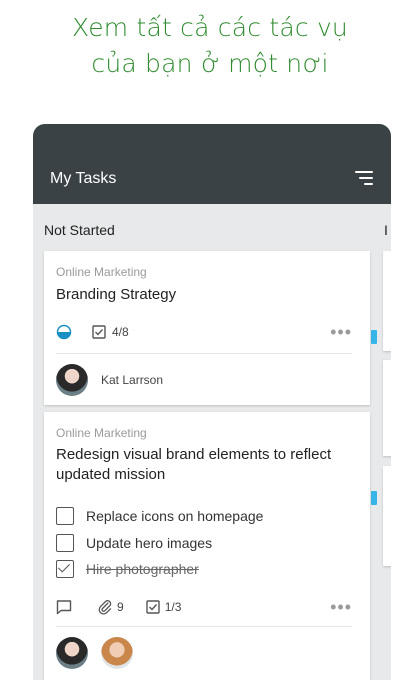 Image resolution: width=420 pixels, height=680 pixels. I want to click on task-meta: 9 1/3, so click(118, 607).